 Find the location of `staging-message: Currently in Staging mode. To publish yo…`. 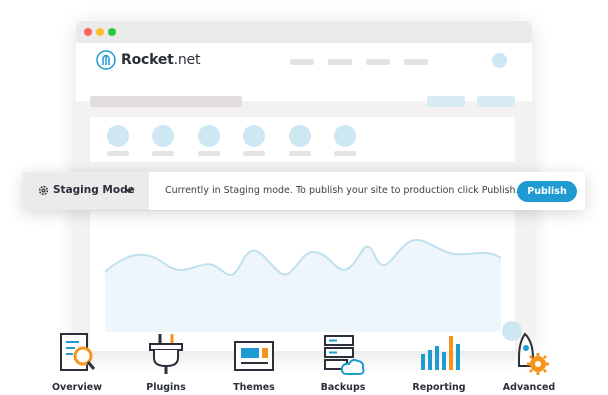

staging-message: Currently in Staging mode. To publish yo… is located at coordinates (342, 190).